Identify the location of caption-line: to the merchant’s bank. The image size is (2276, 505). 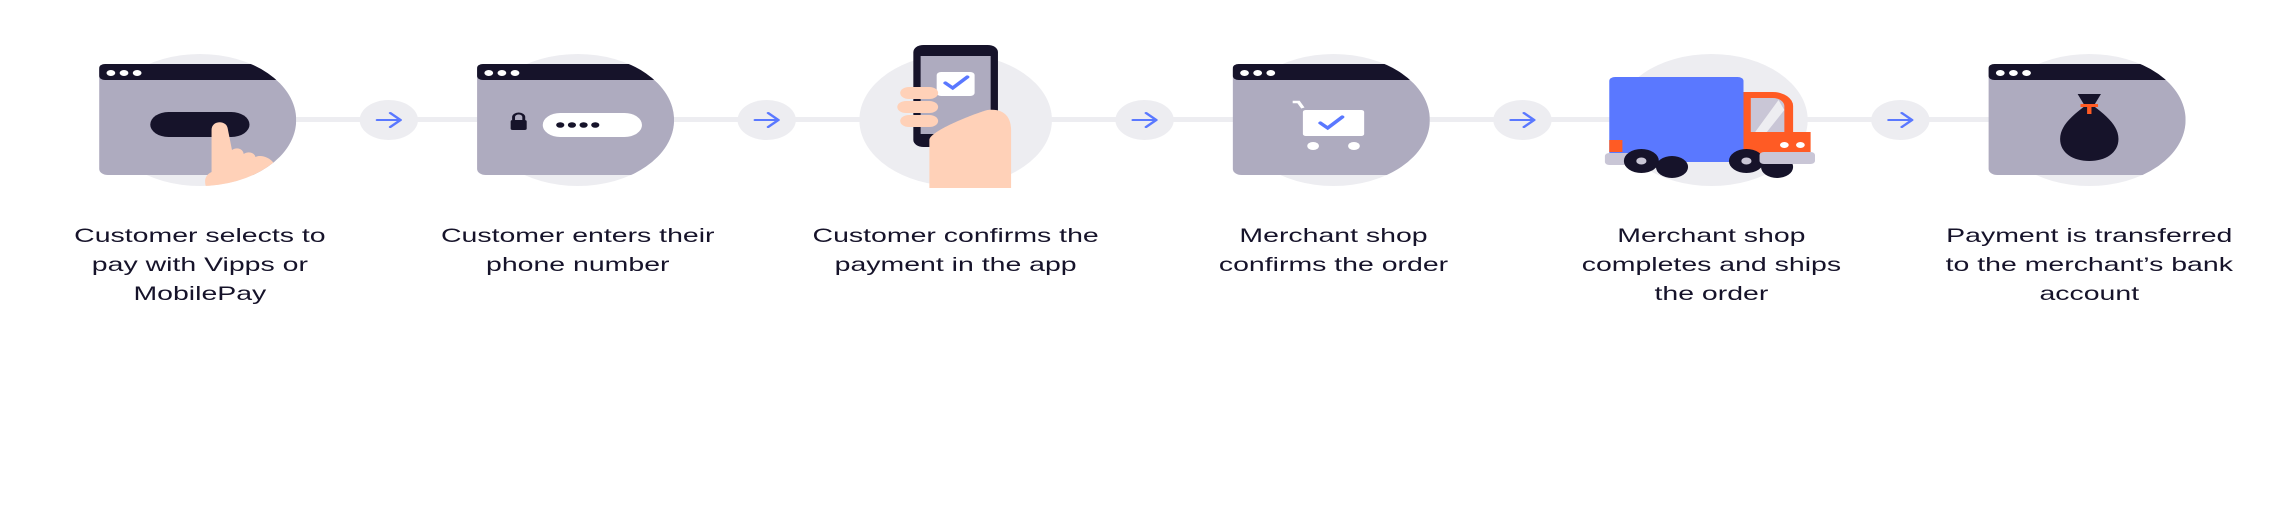
(2089, 265).